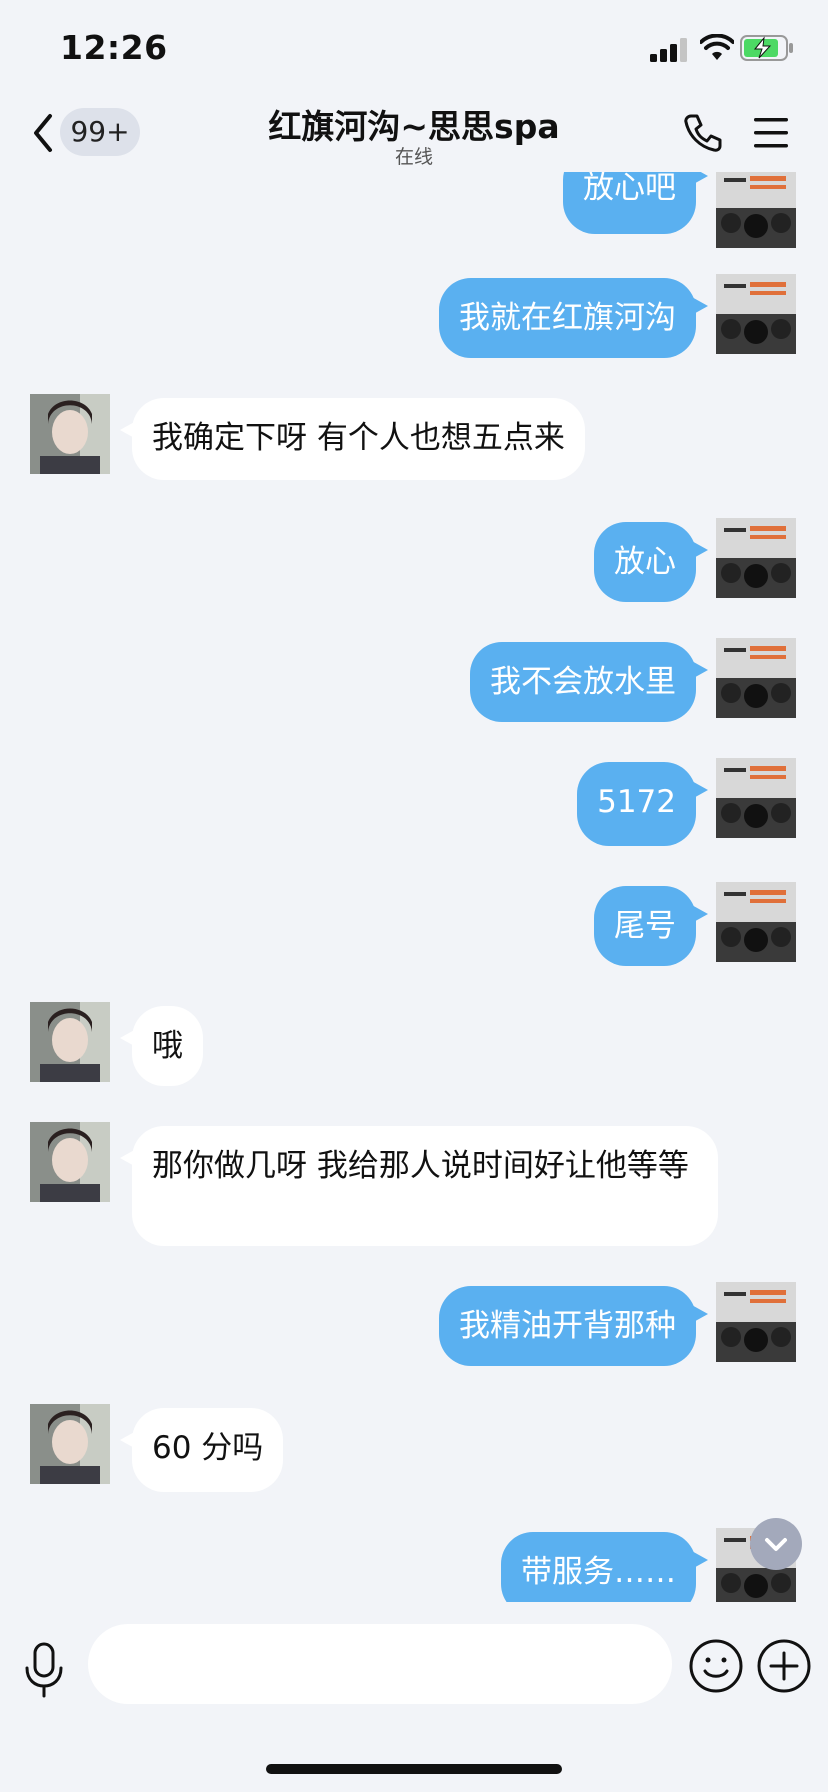 This screenshot has width=828, height=1792. I want to click on message-bubble: 我就在红旗河沟, so click(573, 318).